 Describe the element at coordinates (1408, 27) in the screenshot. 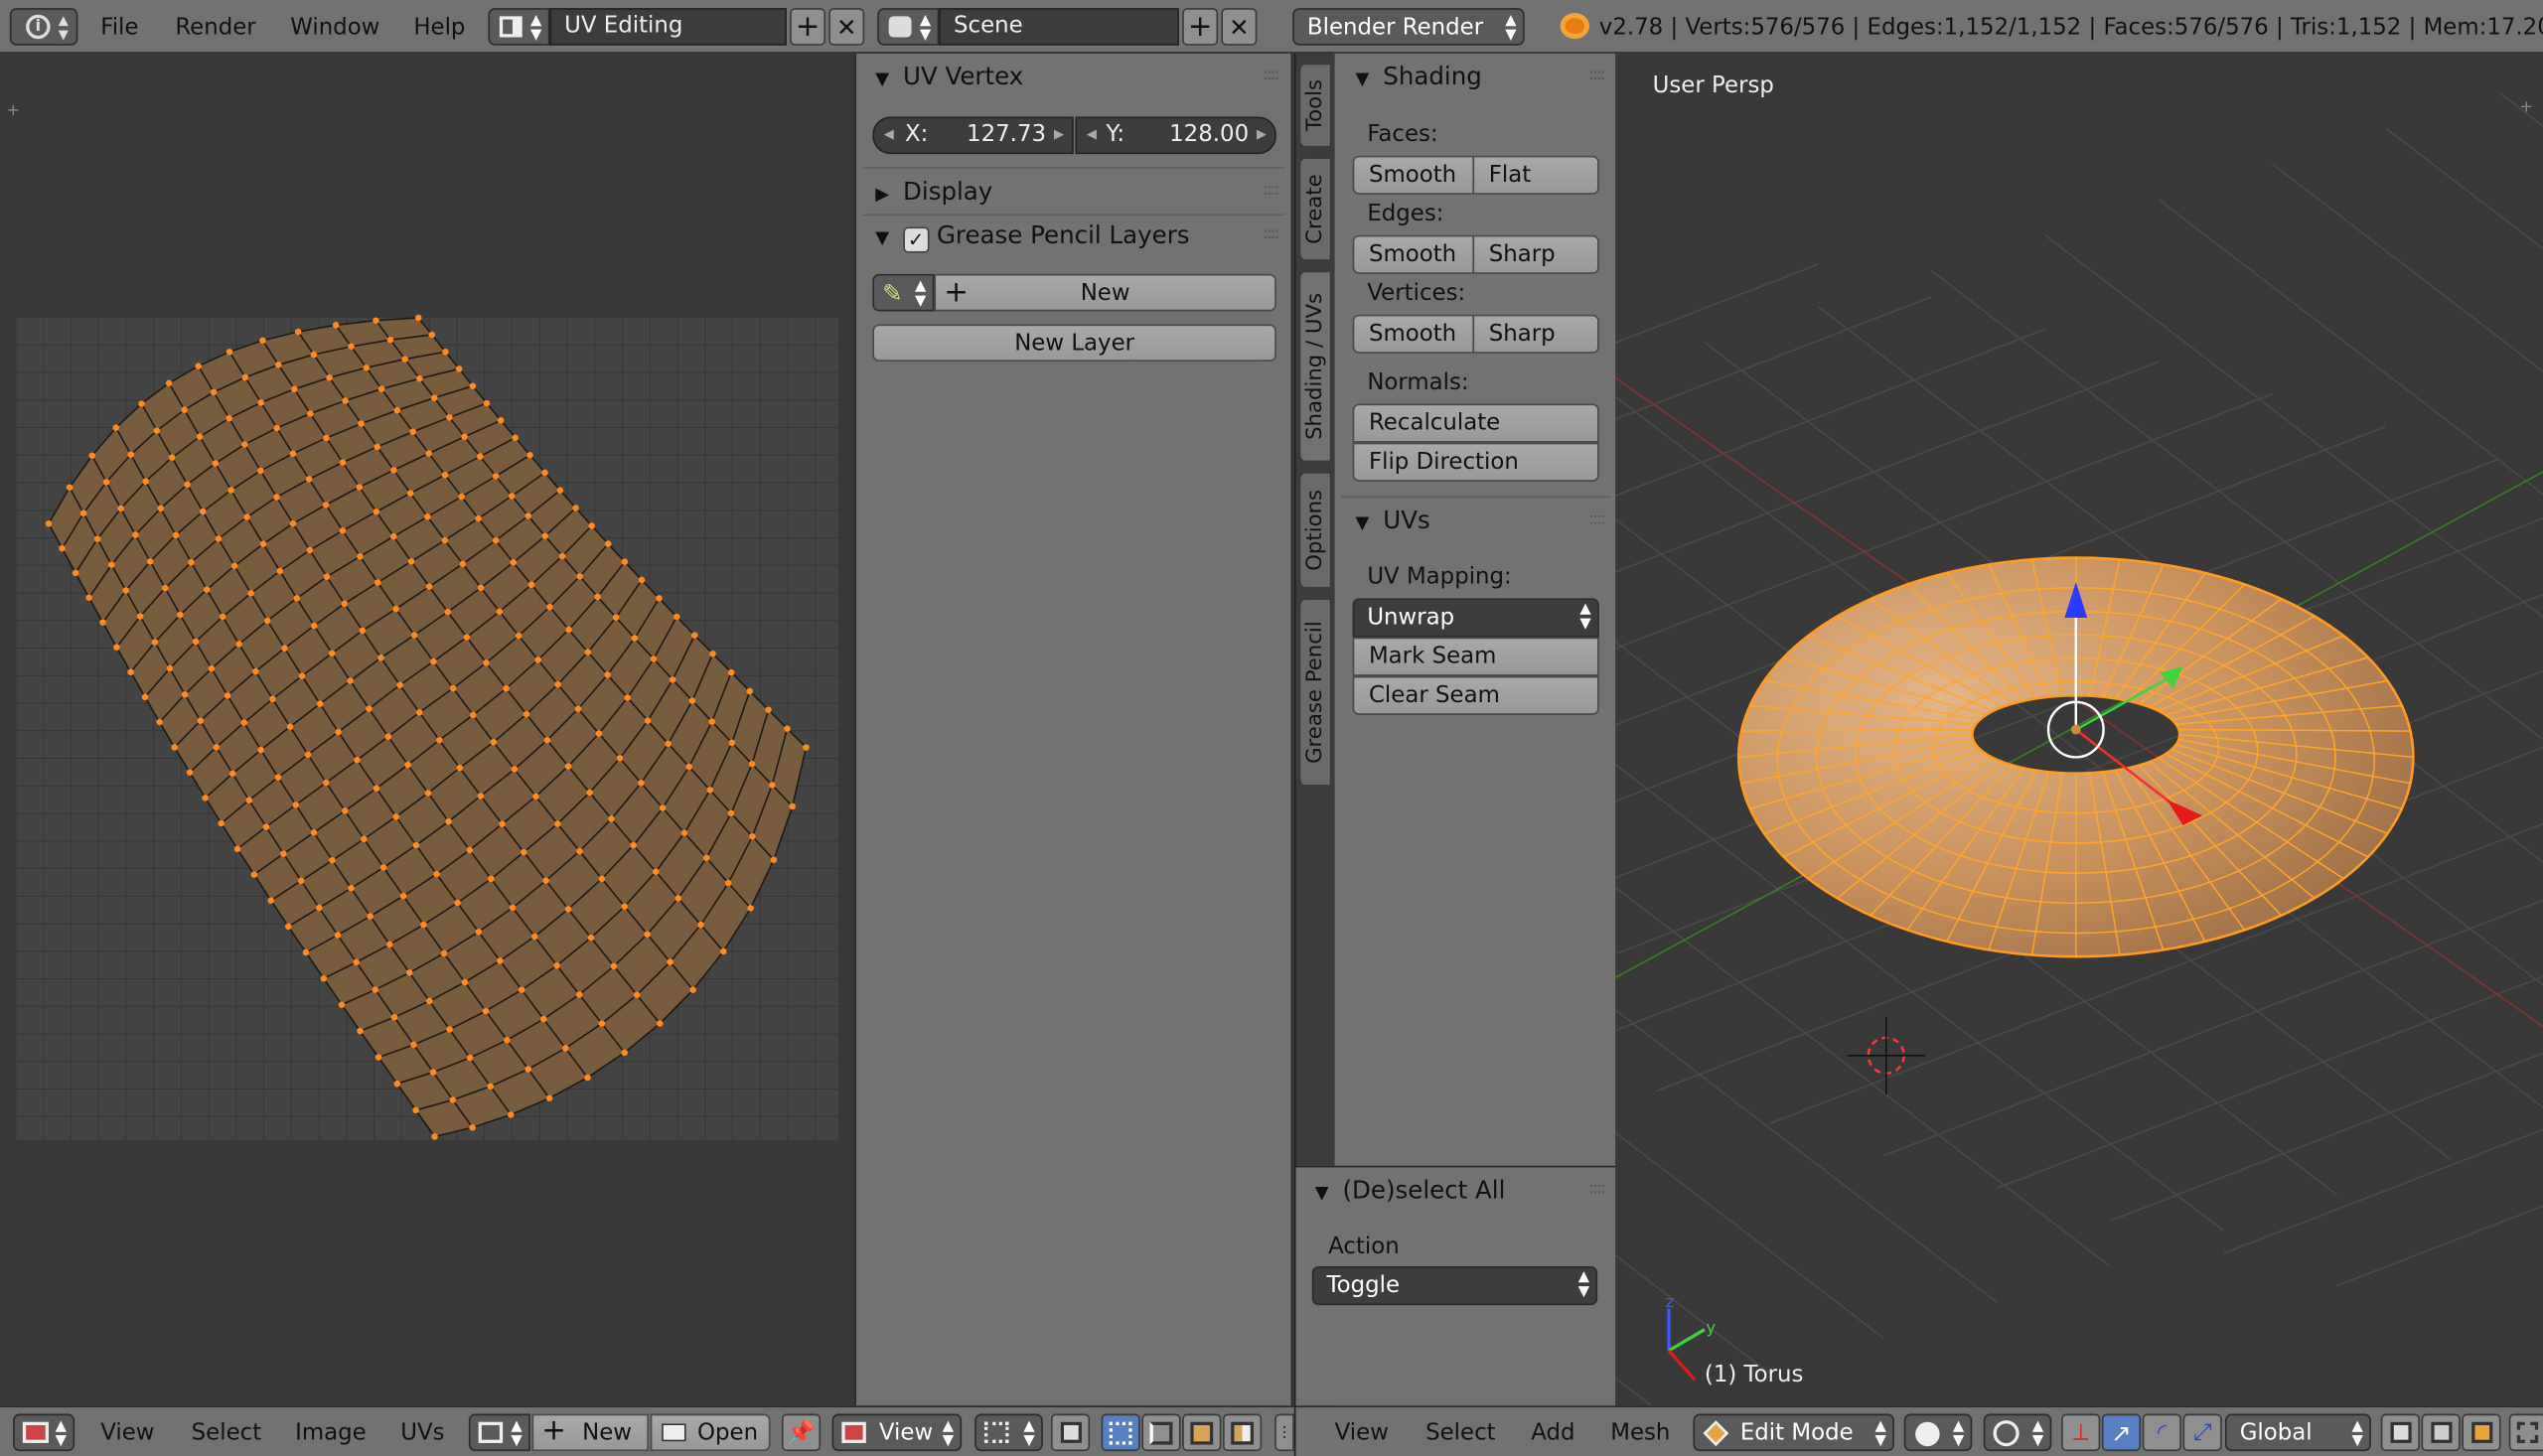

I see `render-engine-dropdown: Blender Render ▲ ▼` at that location.